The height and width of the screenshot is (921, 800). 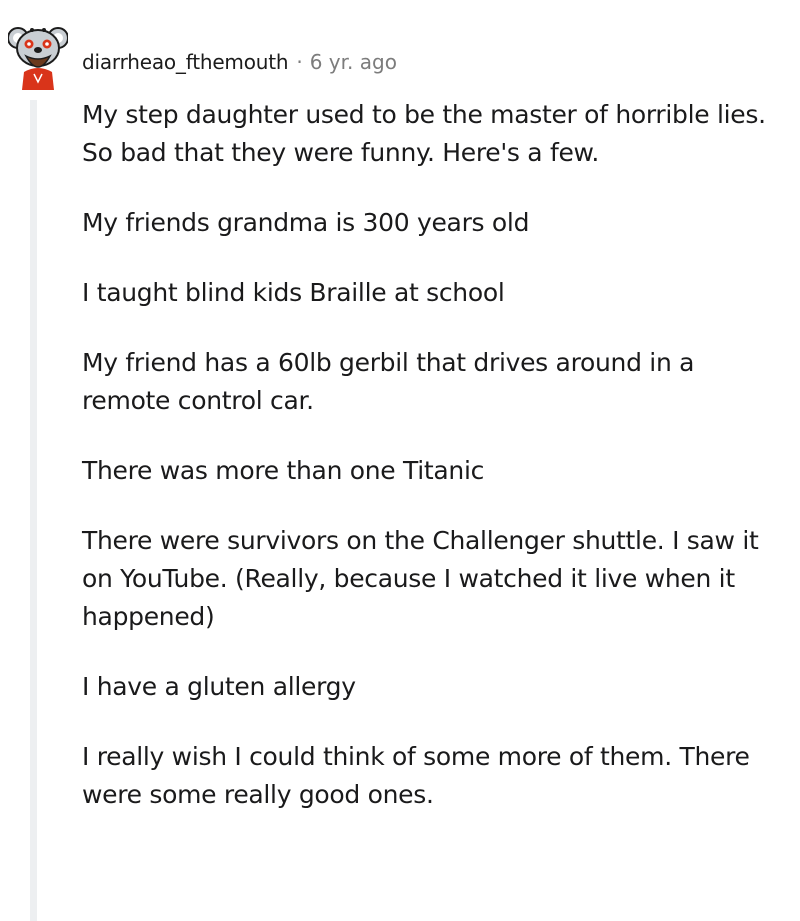 I want to click on comment-paragraph: My friends grandma is 300 years old, so click(x=306, y=222).